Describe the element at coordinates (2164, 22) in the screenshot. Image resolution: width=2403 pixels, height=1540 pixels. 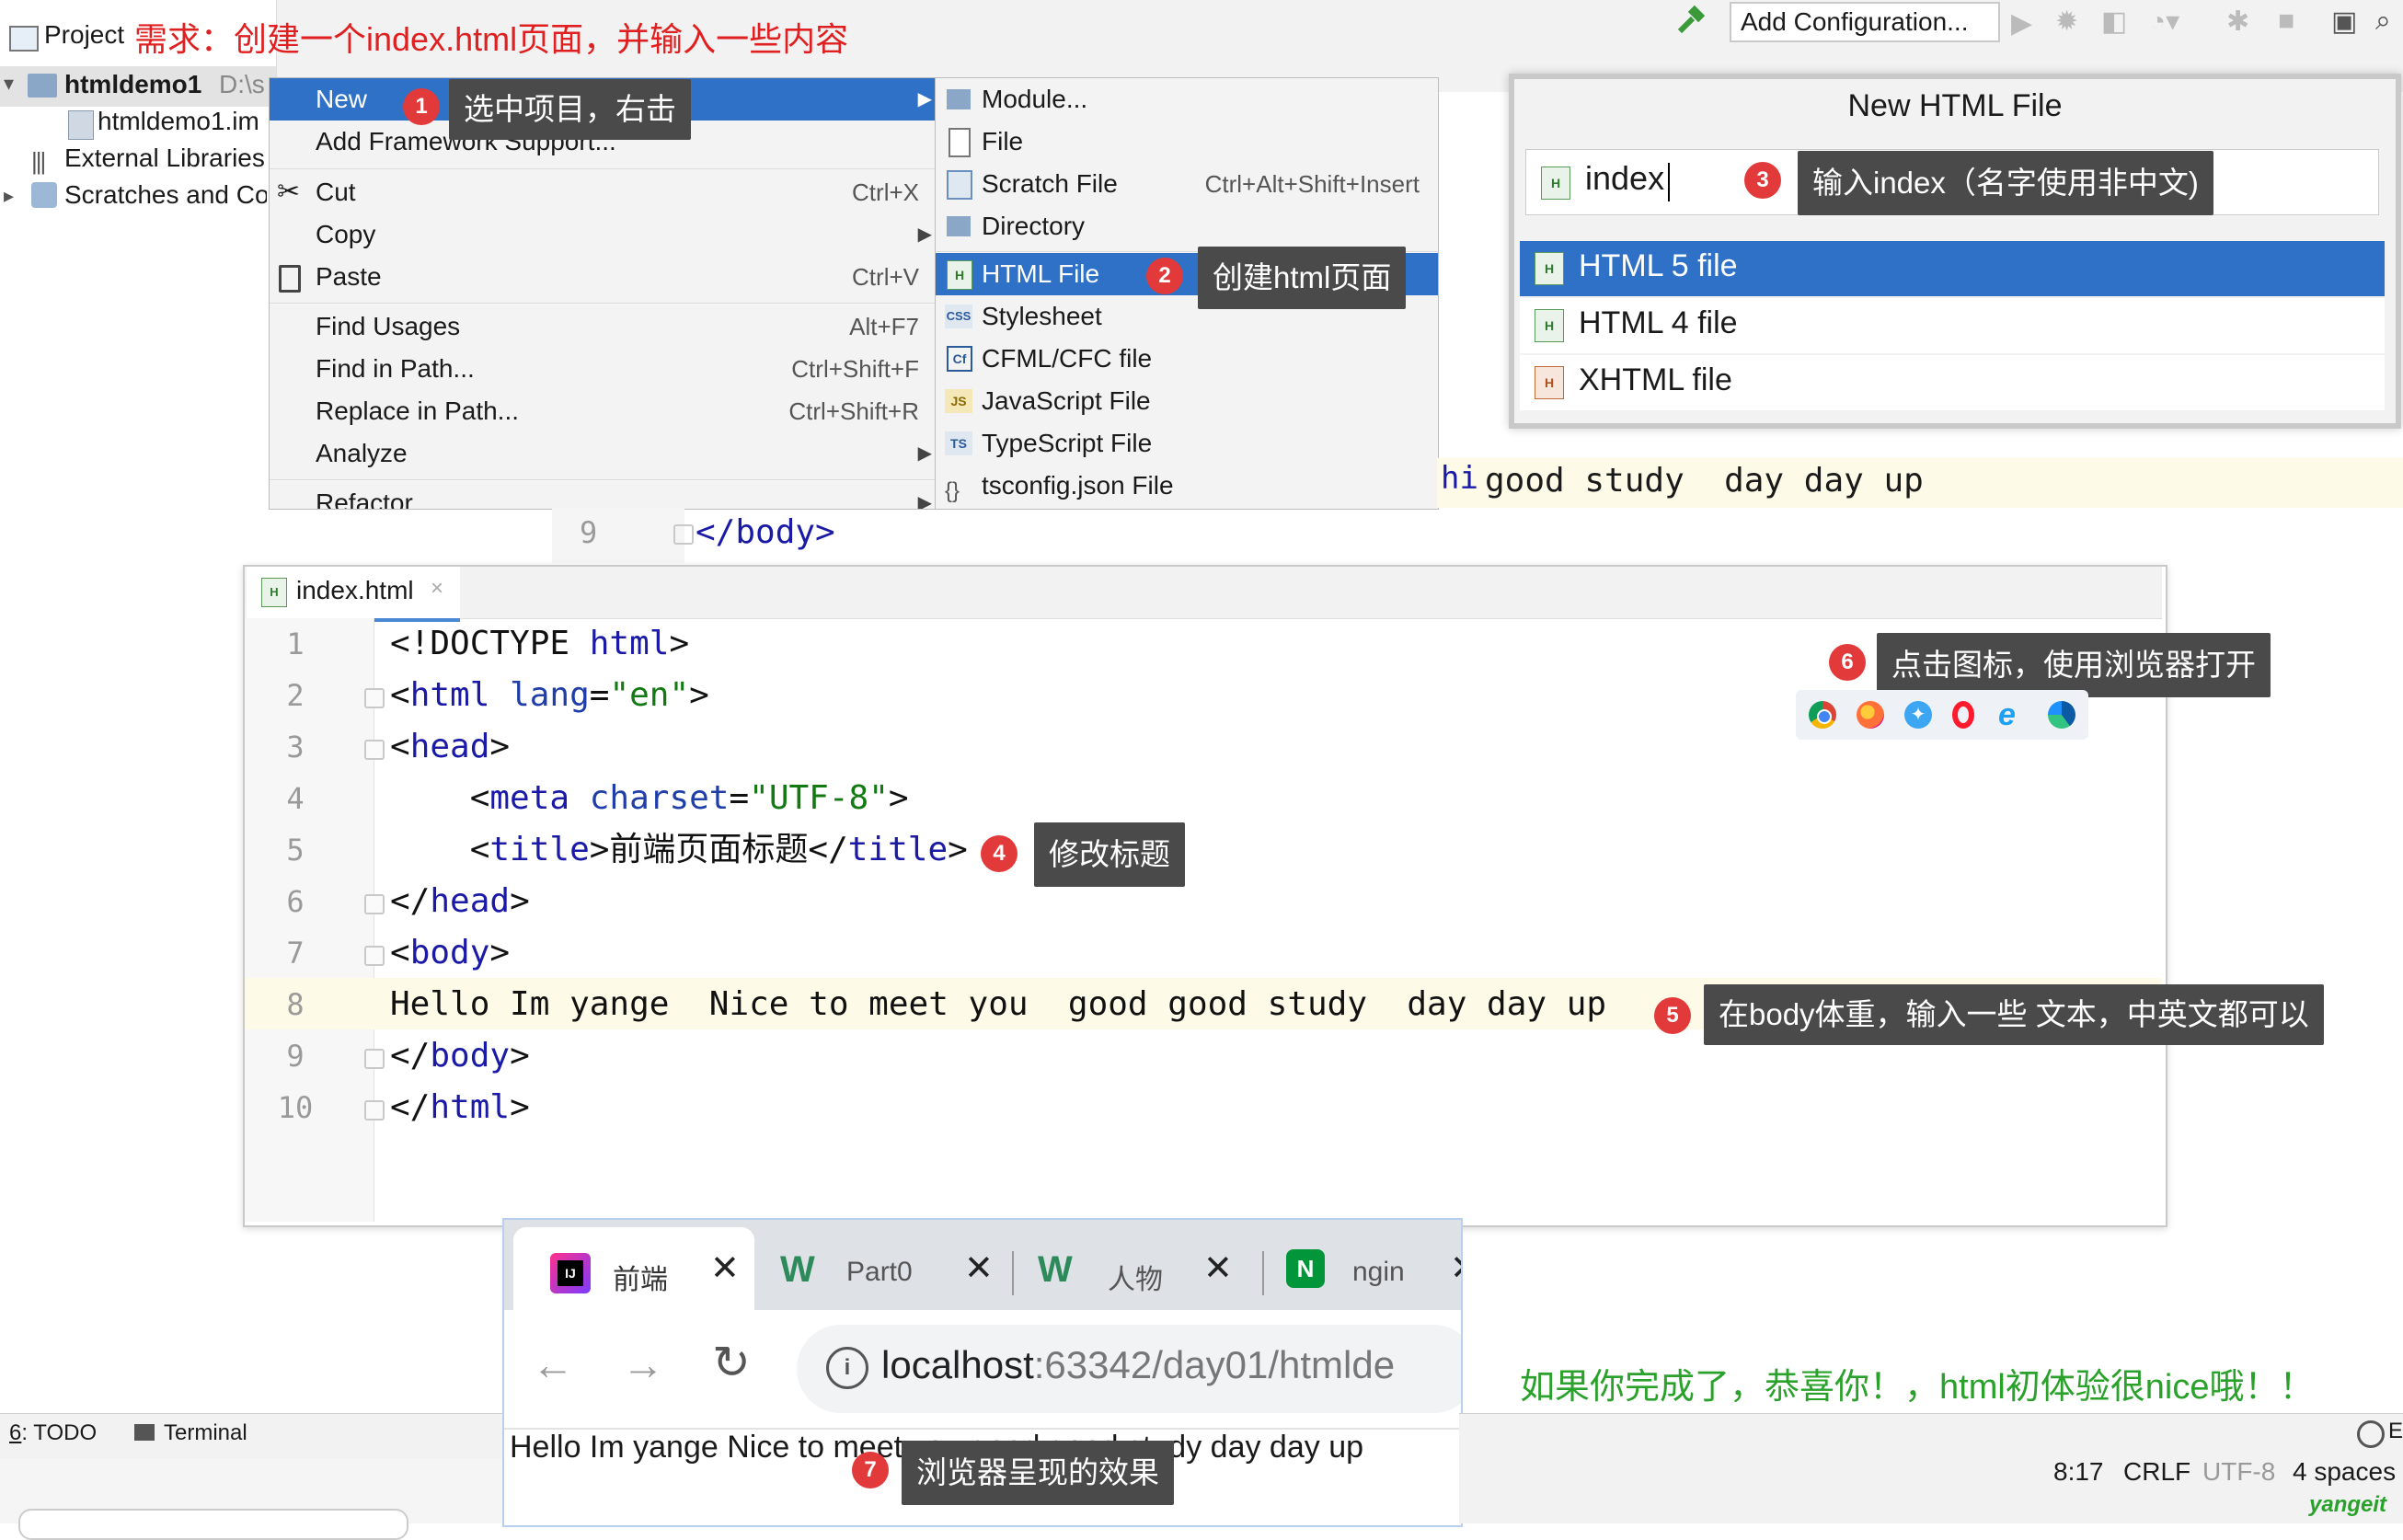
I see `profiler-icon: ◔▾` at that location.